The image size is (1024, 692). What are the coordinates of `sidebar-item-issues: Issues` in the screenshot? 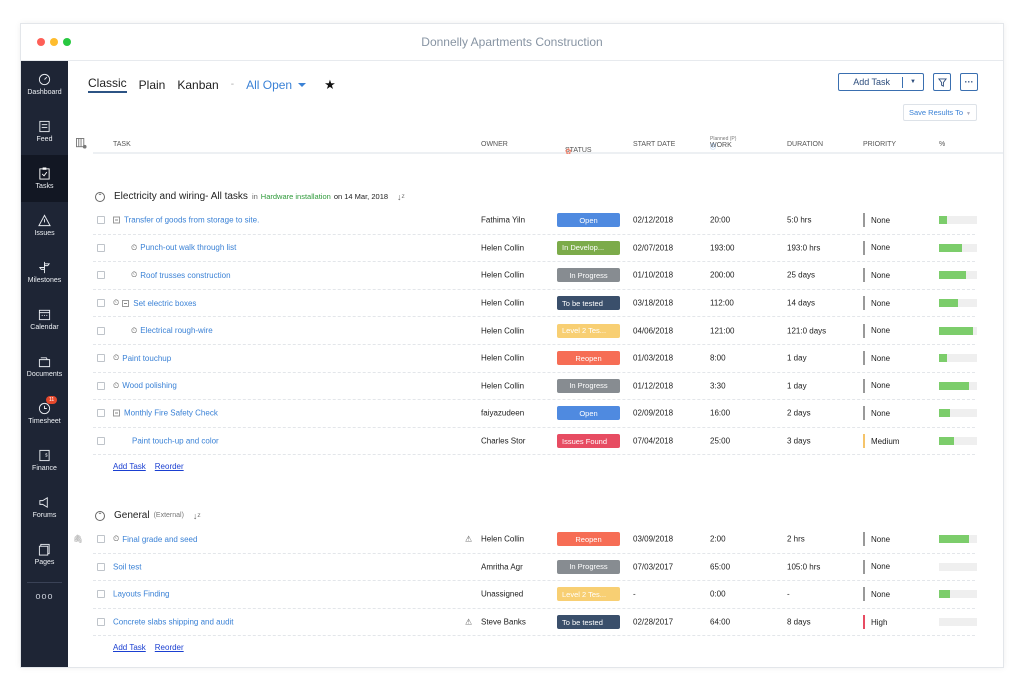 It's located at (44, 225).